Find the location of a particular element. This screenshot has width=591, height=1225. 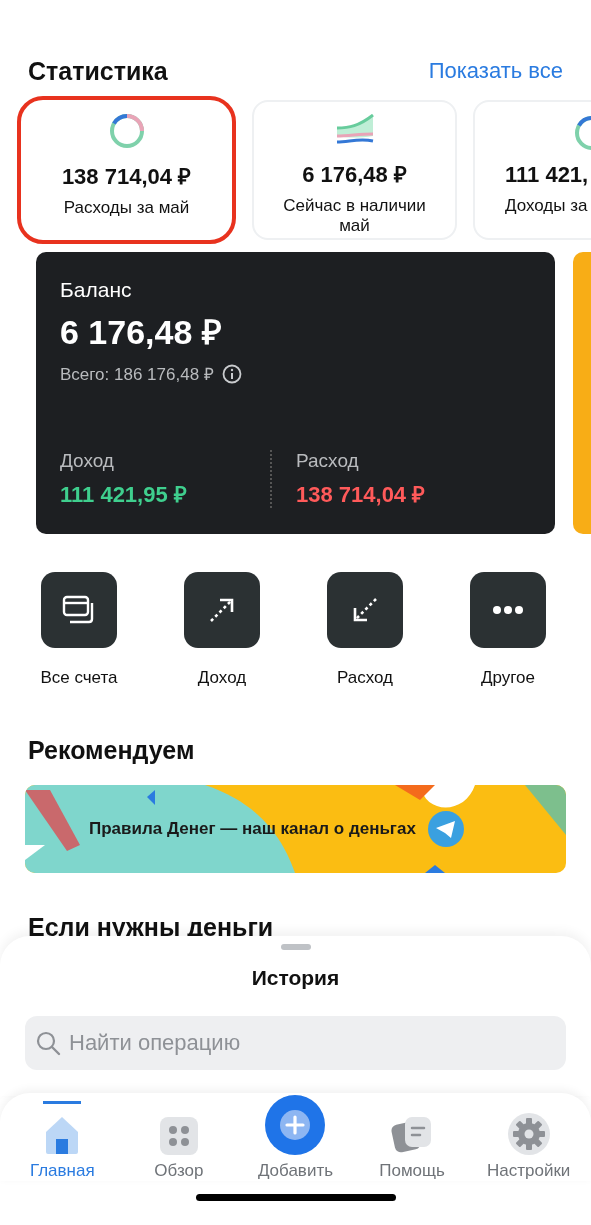

banner-text: Правила Денег — наш канал о деньгах is located at coordinates (252, 829).